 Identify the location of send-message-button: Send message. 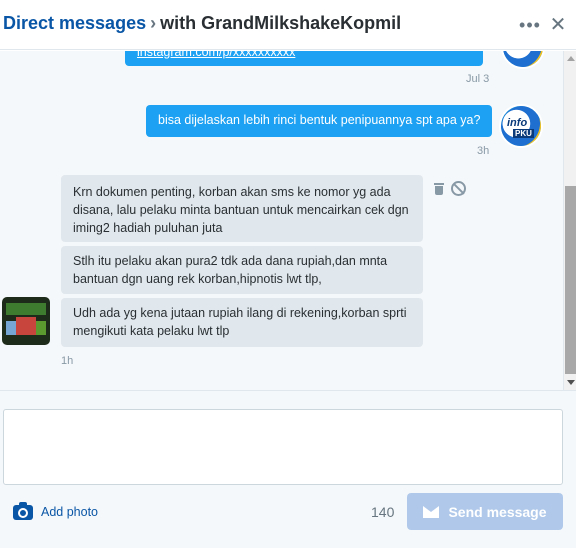
(485, 511).